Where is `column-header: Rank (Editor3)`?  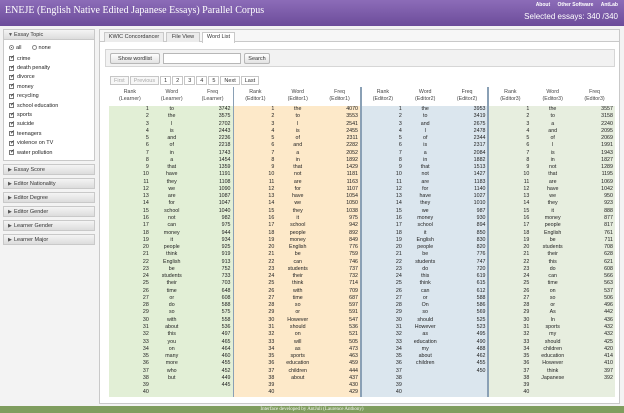
column-header: Rank (Editor3) is located at coordinates (510, 96).